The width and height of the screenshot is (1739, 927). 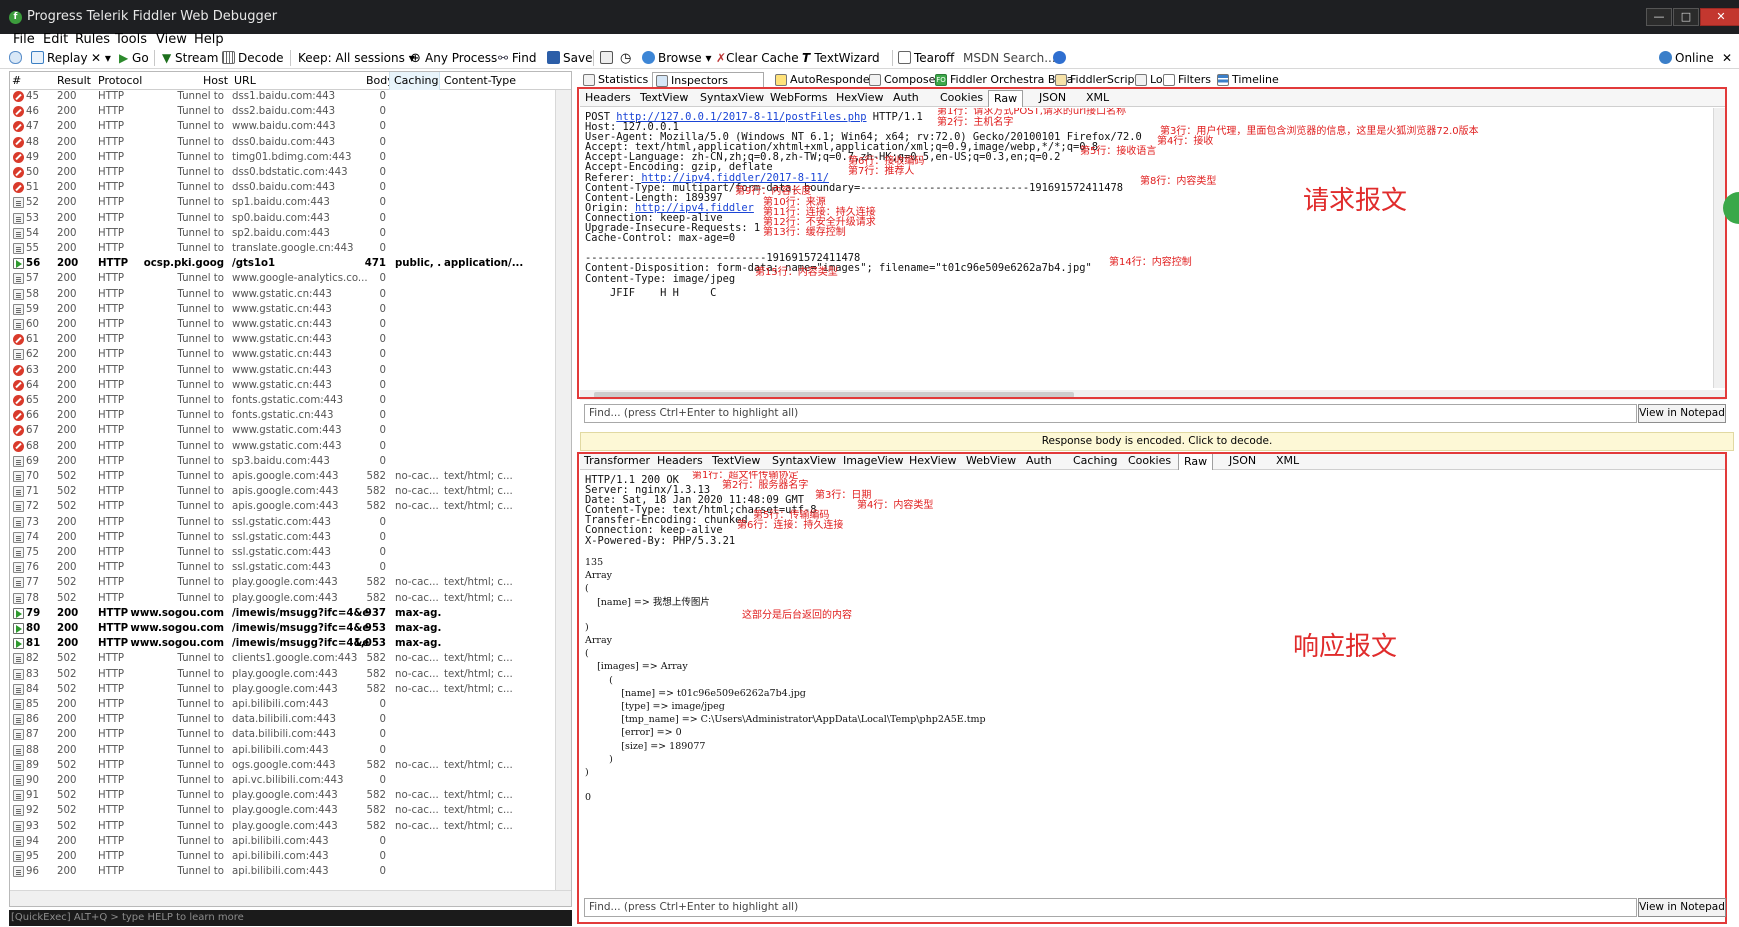 I want to click on table-row: 53 200 HTTP Tunnel to sp0.baidu.com:443 0, so click(x=290, y=219).